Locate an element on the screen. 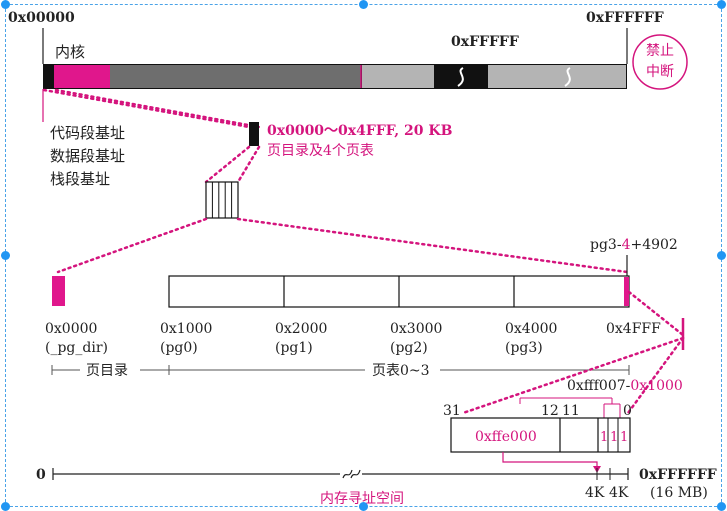  segment-low-kernel is located at coordinates (49, 76).